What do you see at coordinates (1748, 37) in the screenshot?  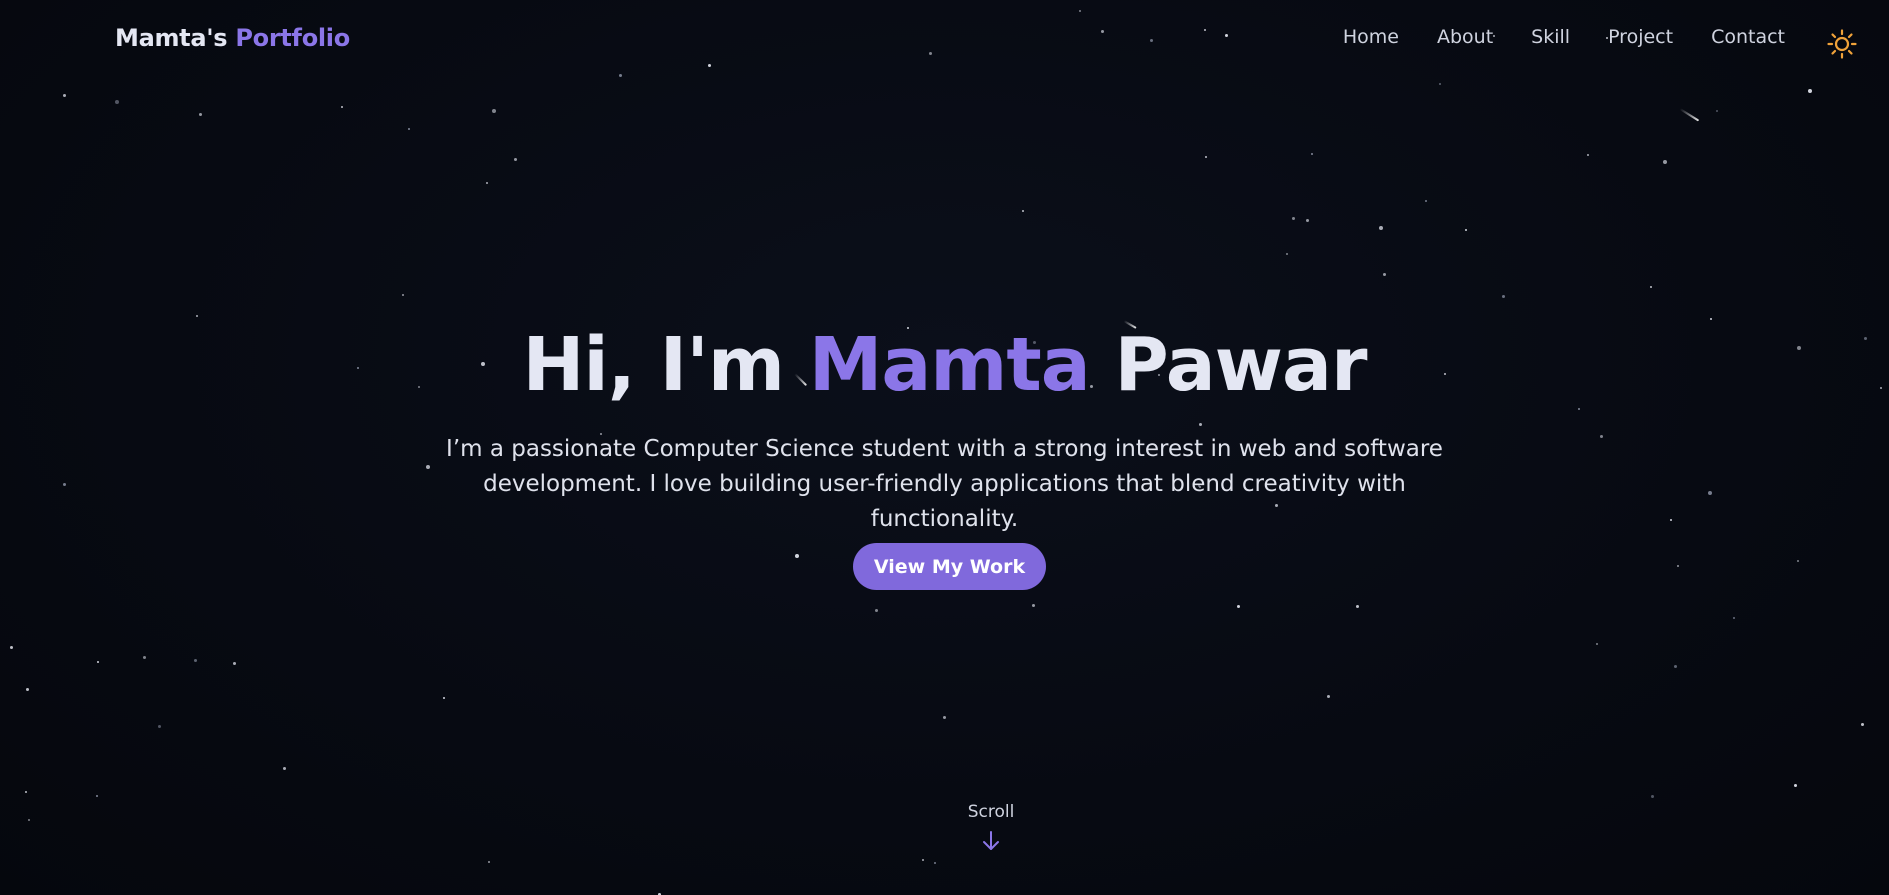 I see `nav-item-contact: Contact` at bounding box center [1748, 37].